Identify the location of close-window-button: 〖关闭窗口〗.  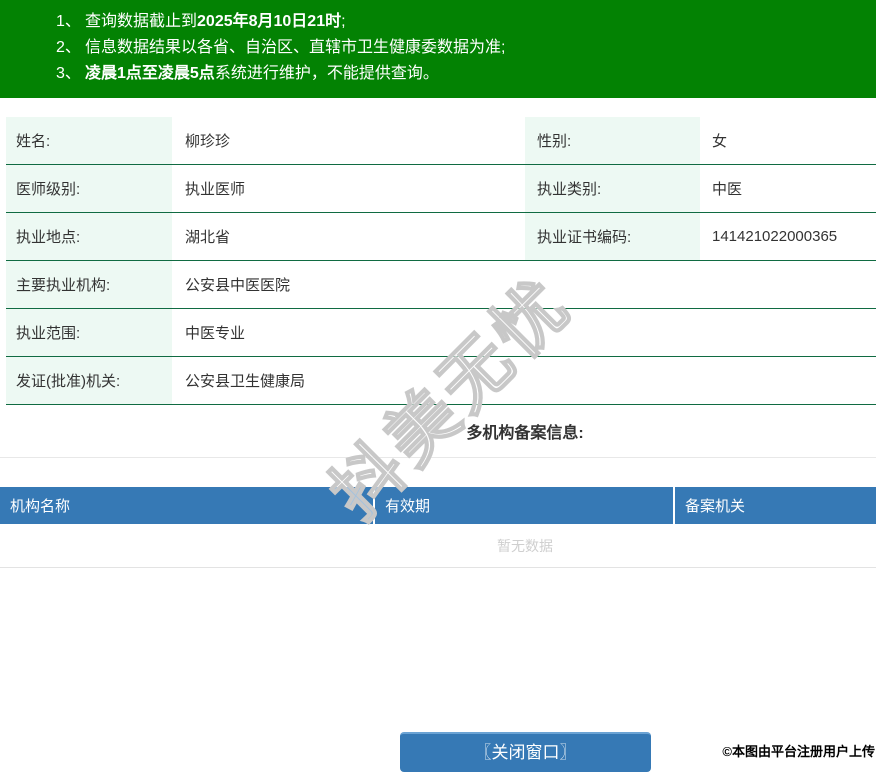
(525, 752).